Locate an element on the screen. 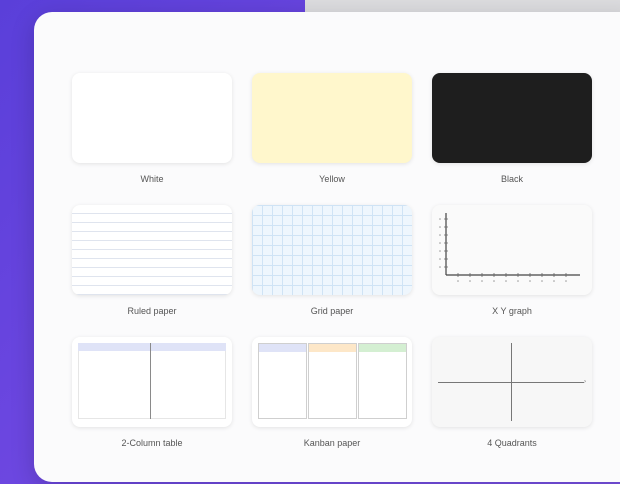 The image size is (620, 484). ruled-paper-thumbnail is located at coordinates (152, 250).